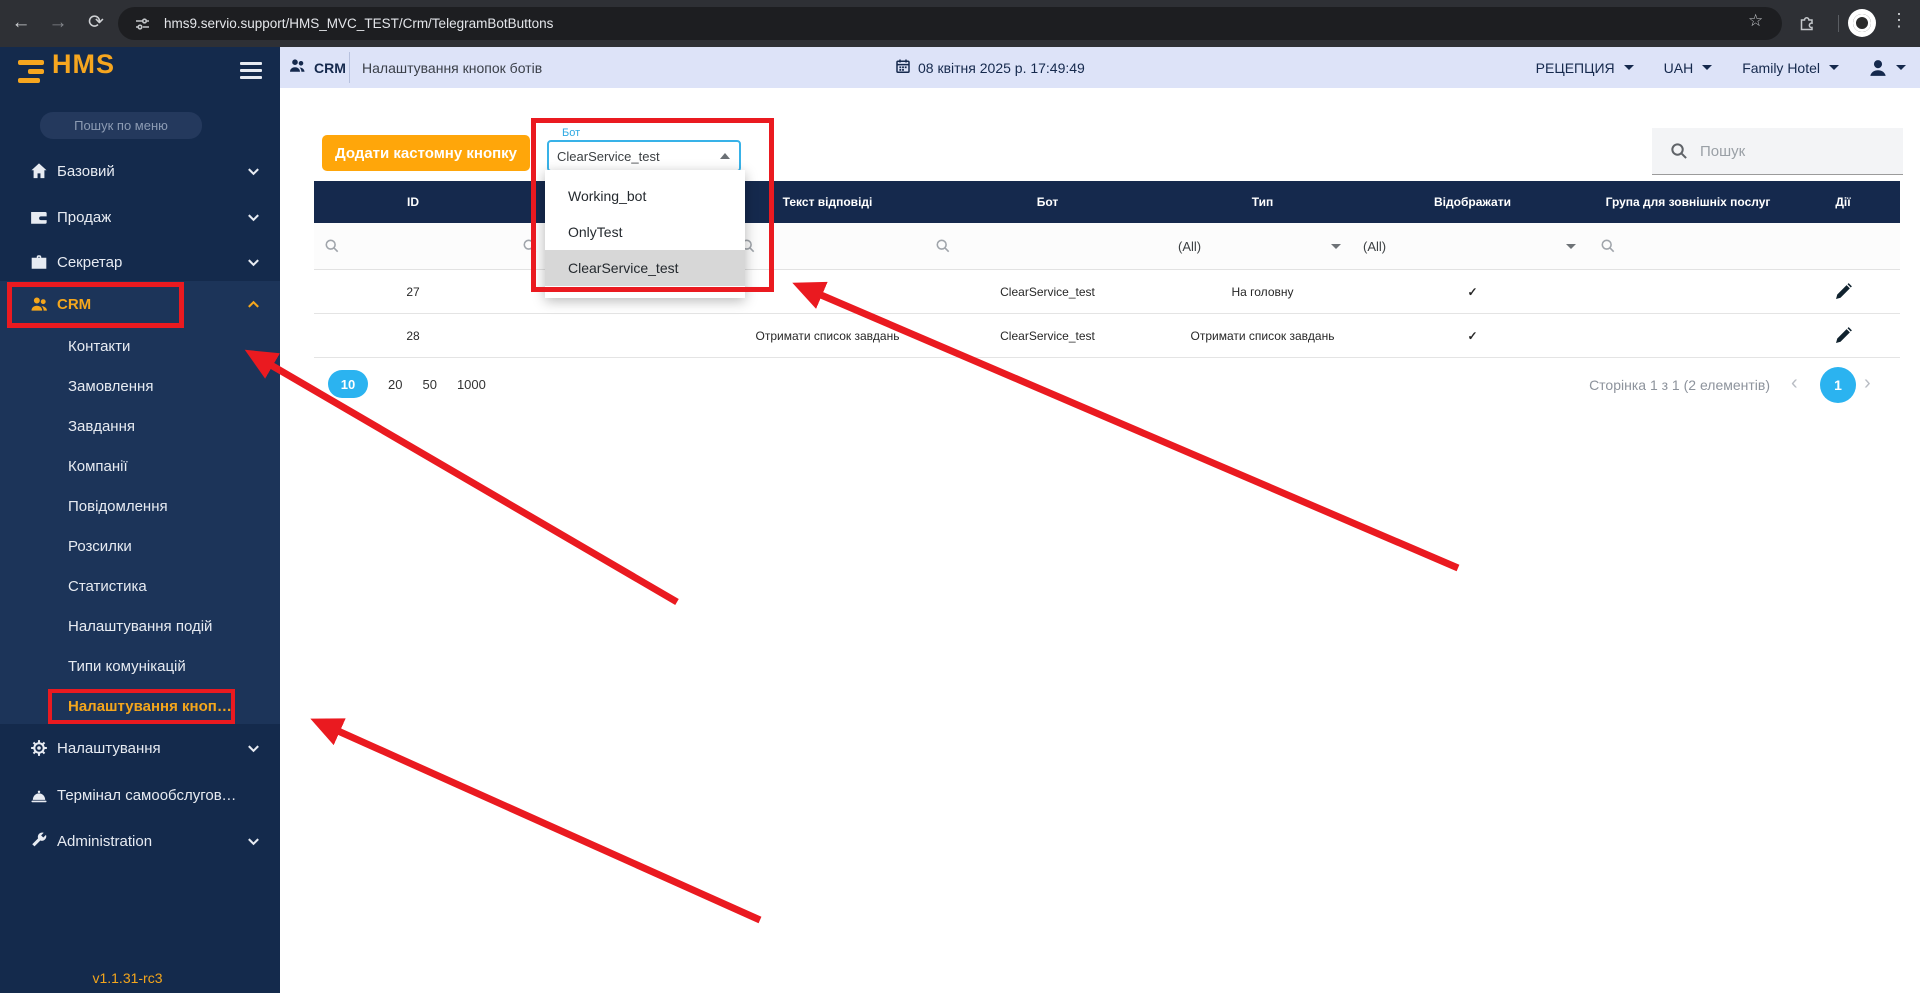  I want to click on table-search, so click(1777, 151).